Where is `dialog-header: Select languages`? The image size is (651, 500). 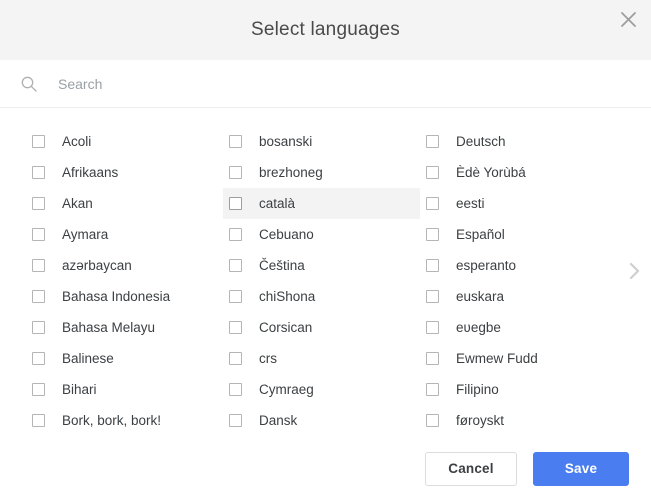 dialog-header: Select languages is located at coordinates (325, 30).